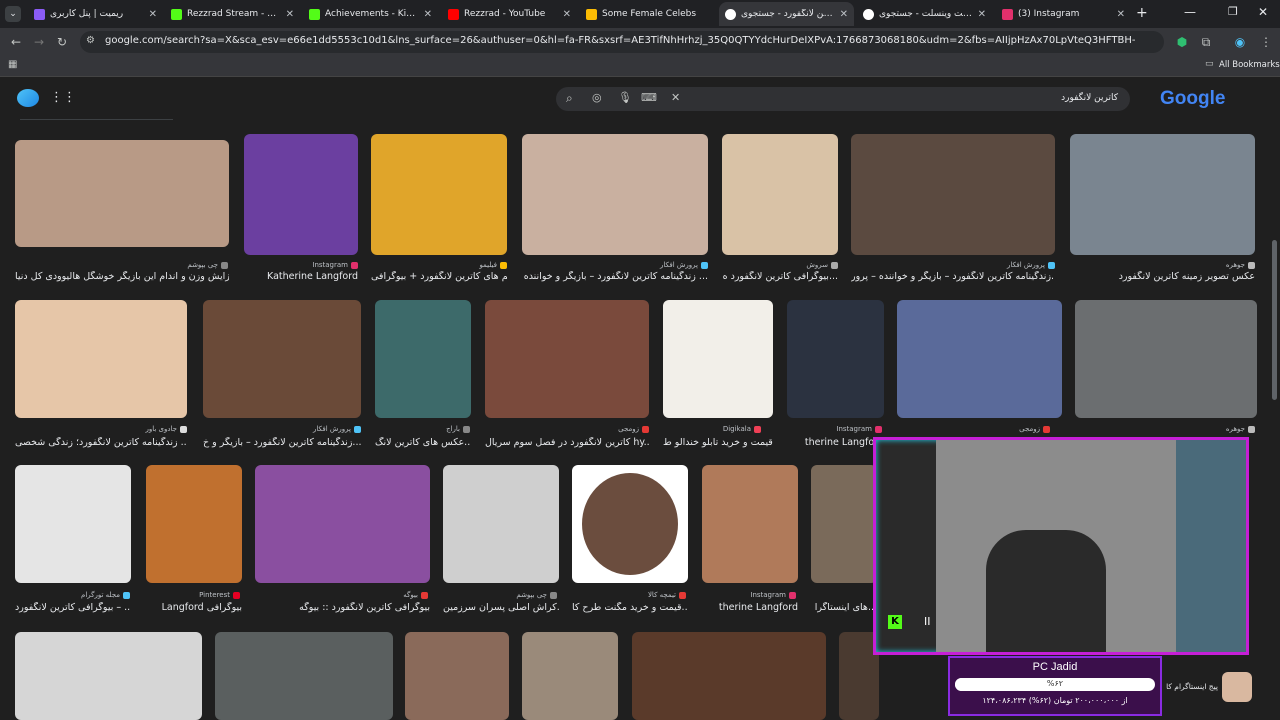  What do you see at coordinates (493, 265) in the screenshot?
I see `result-source: فیلیمو` at bounding box center [493, 265].